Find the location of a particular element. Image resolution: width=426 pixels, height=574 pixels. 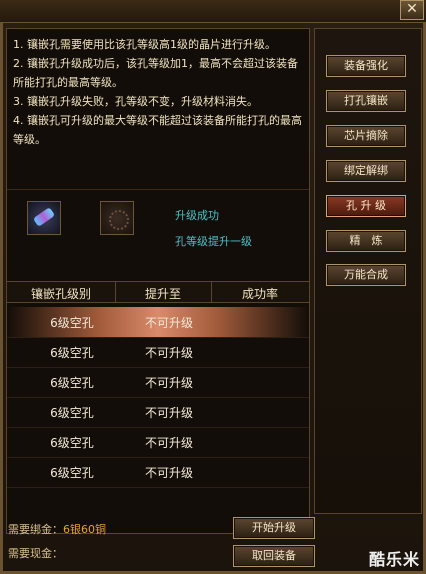

divider is located at coordinates (158, 189).